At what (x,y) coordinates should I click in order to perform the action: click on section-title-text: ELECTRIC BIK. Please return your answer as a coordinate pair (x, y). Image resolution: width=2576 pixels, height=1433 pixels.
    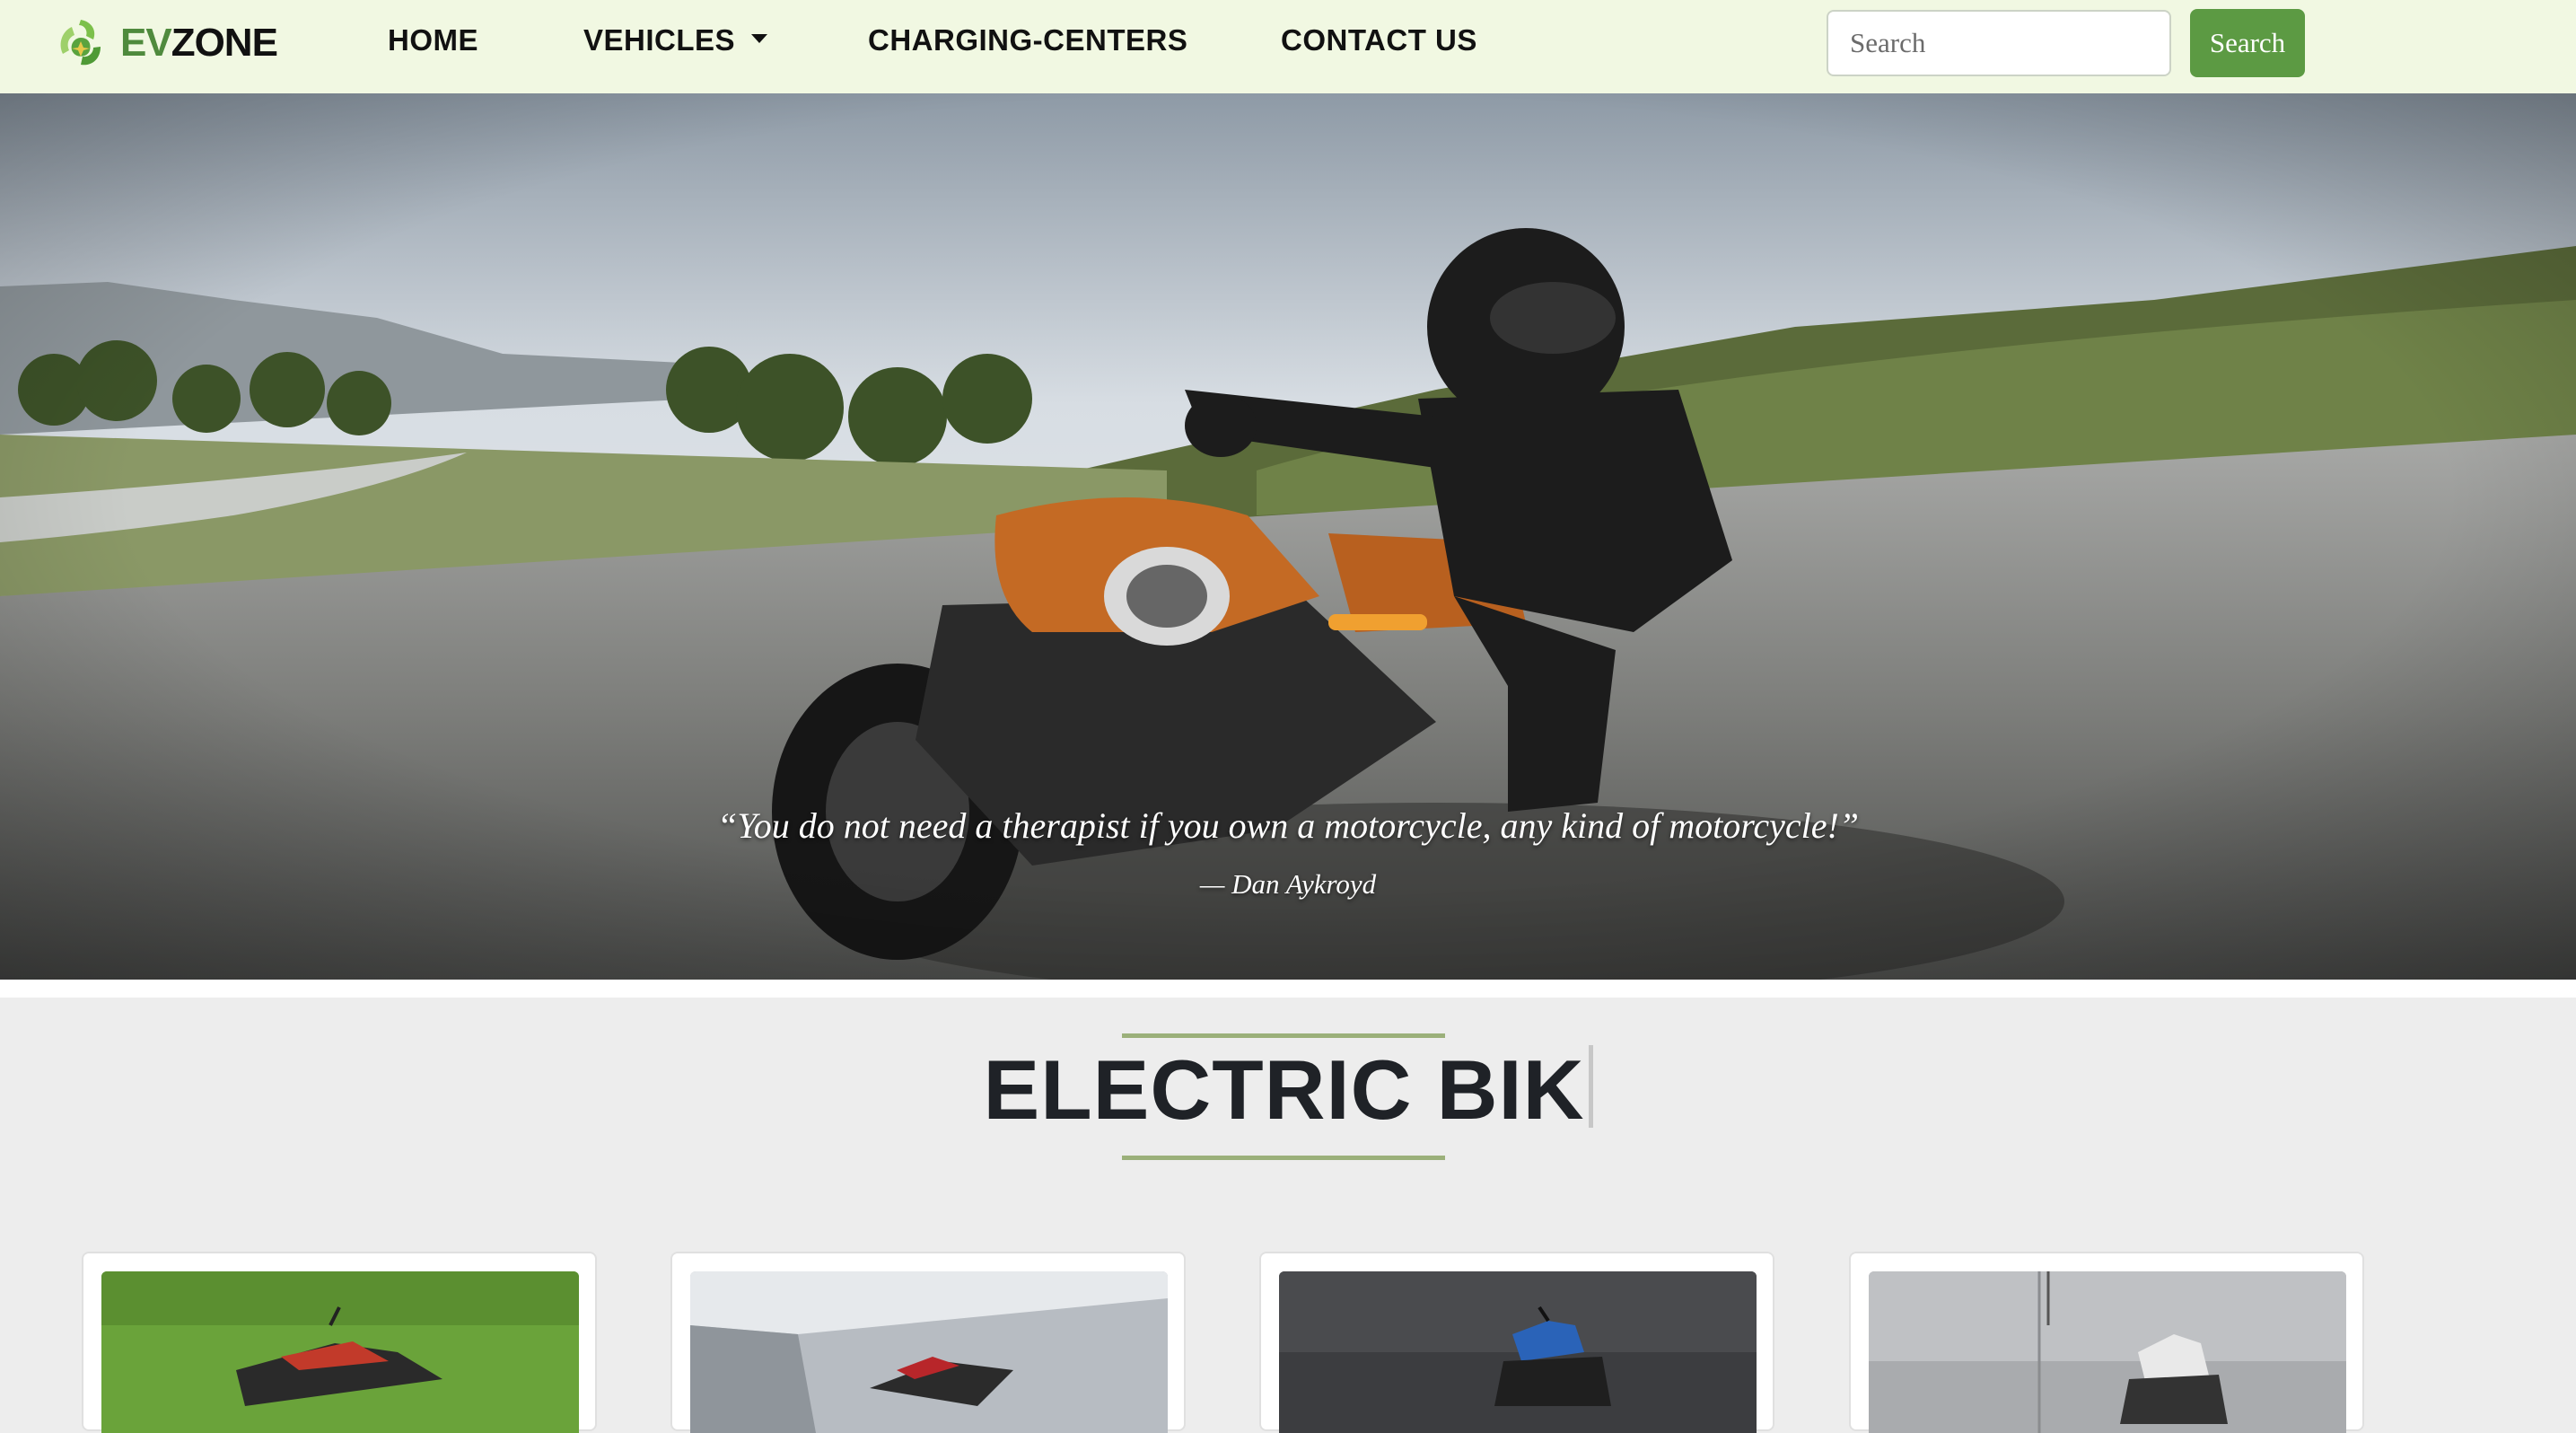
    Looking at the image, I should click on (1284, 1089).